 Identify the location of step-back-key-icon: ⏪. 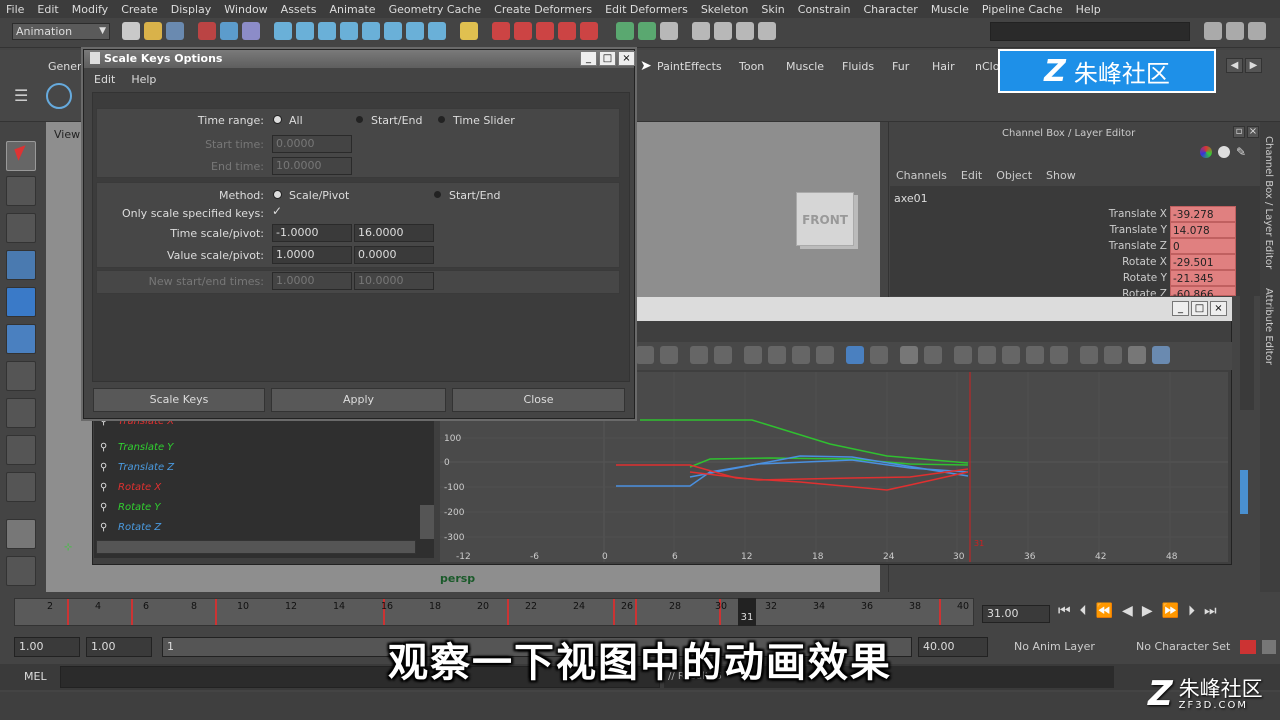
(1104, 611).